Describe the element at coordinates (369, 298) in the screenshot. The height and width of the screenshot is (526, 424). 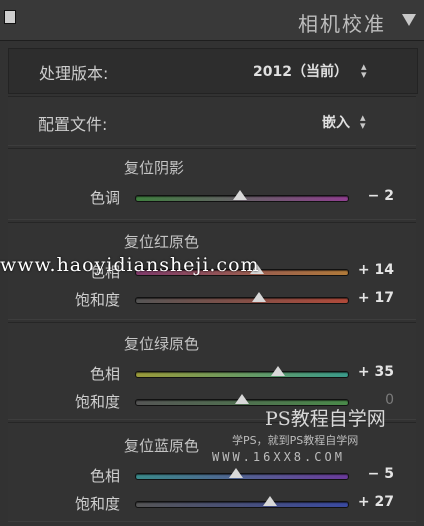
I see `red-saturation-value: + 17` at that location.